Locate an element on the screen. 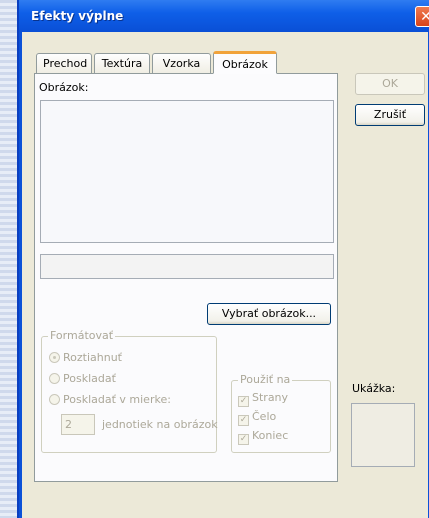 The image size is (429, 518). checkbox-label: Koniec is located at coordinates (270, 435).